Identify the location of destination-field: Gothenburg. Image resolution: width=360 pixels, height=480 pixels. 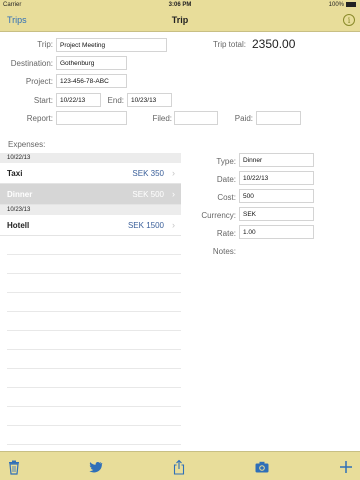
(91, 63).